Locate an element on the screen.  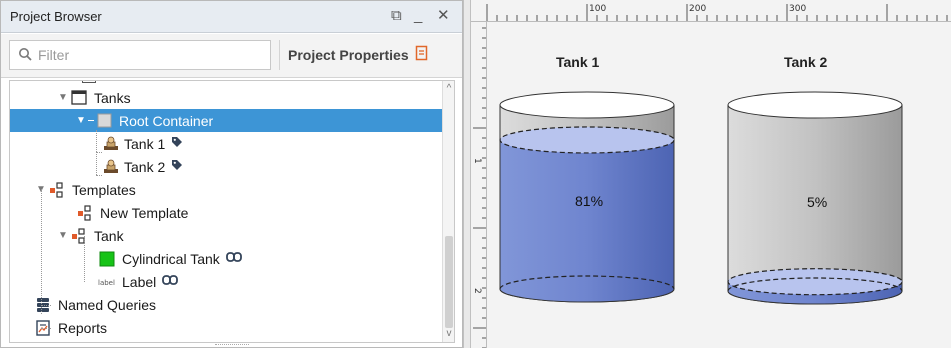
project-browser-titlebar: Project Browser ⧉ _ ✕ is located at coordinates (231, 17).